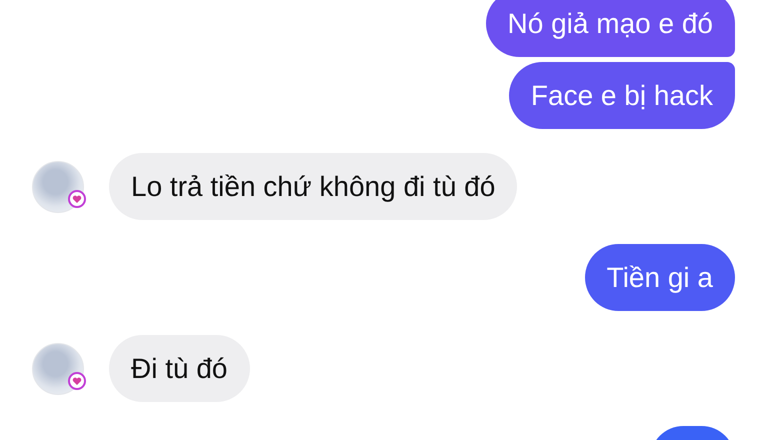 The image size is (780, 440). Describe the element at coordinates (621, 95) in the screenshot. I see `message-bubble: Face e bị hack` at that location.